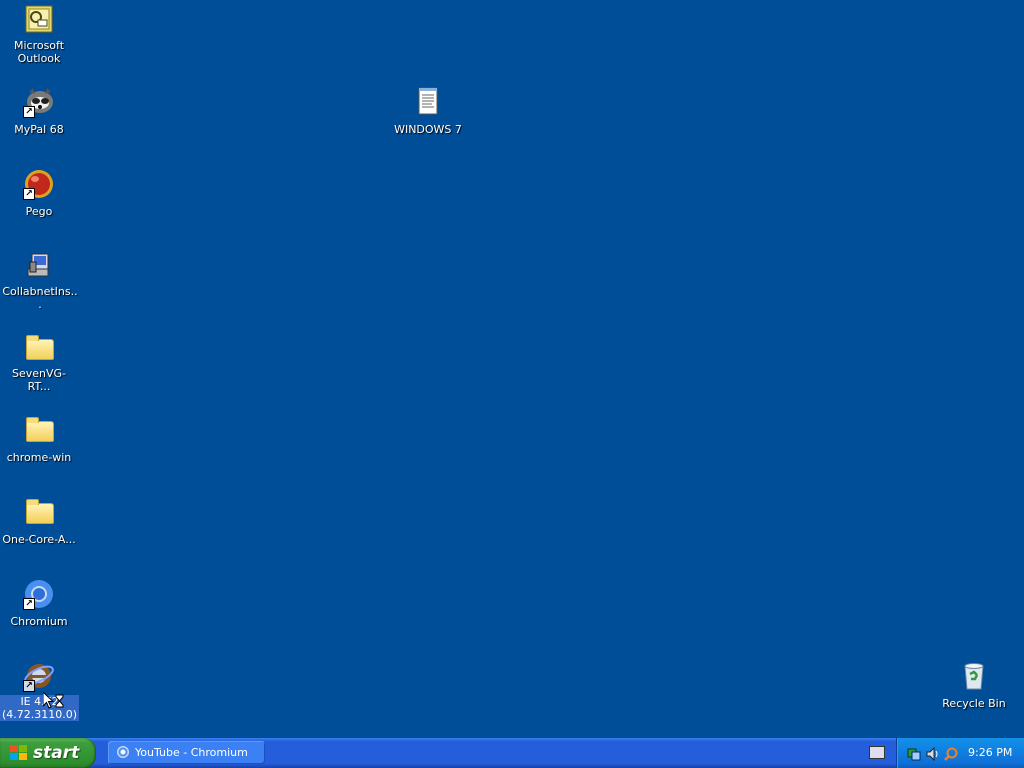 Image resolution: width=1024 pixels, height=768 pixels. I want to click on clock: 9:26 PM, so click(990, 752).